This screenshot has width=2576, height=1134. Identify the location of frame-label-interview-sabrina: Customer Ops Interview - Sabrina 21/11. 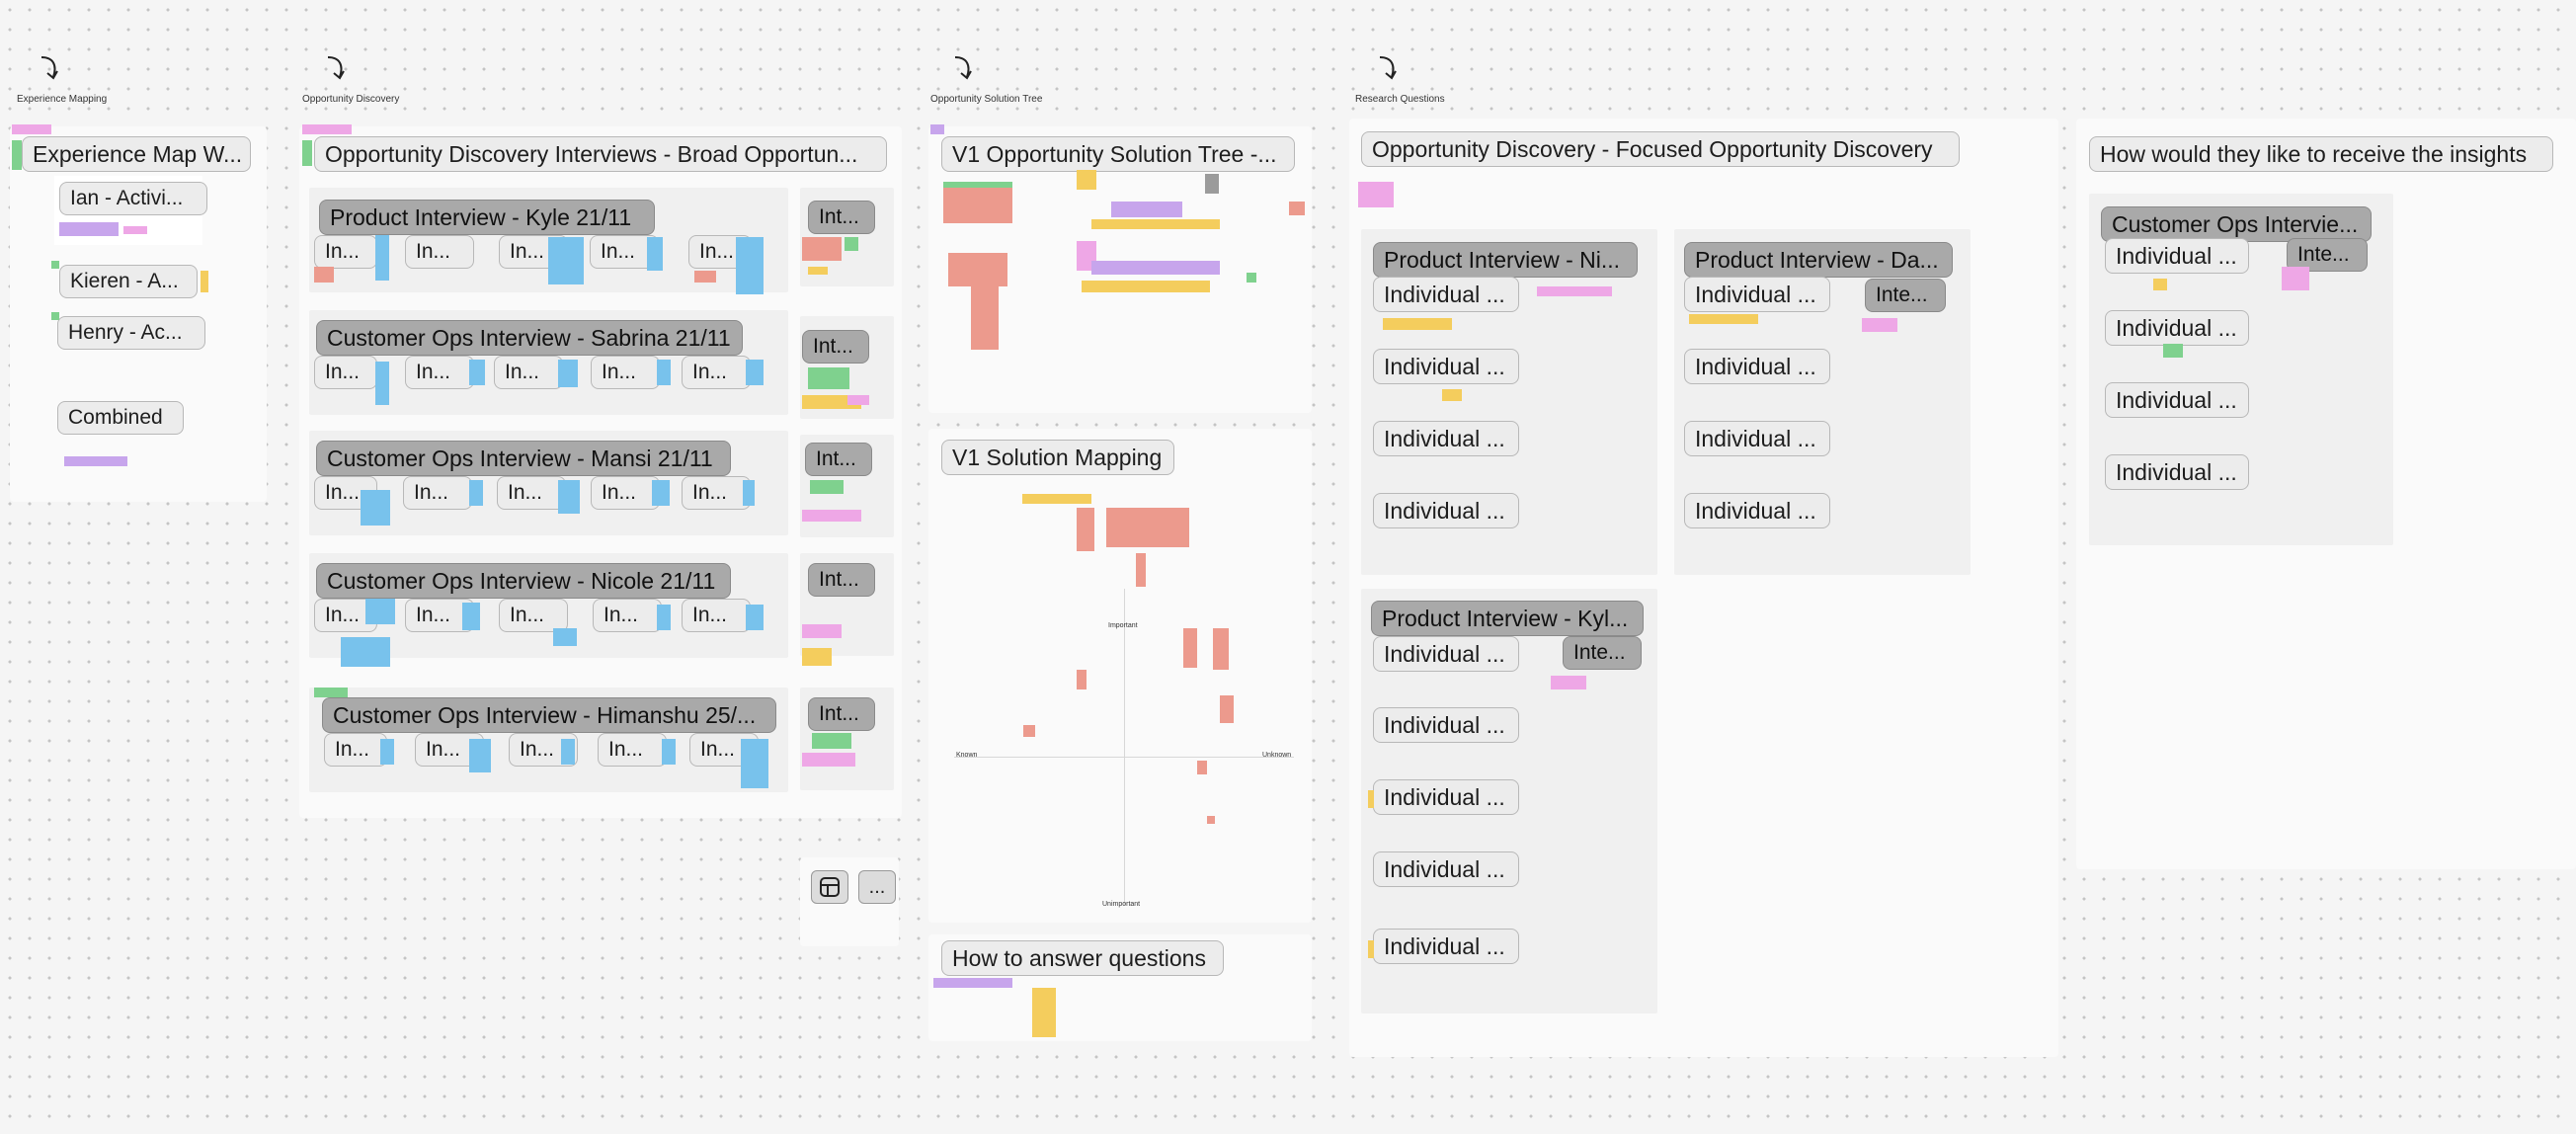
(529, 338).